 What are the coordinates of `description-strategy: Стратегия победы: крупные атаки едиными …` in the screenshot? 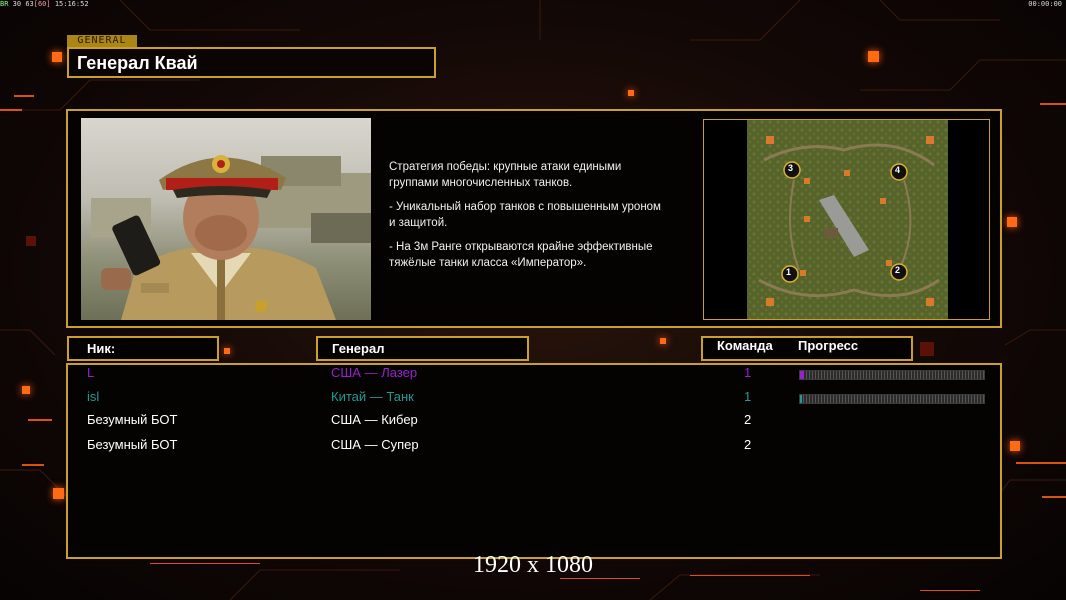 It's located at (505, 175).